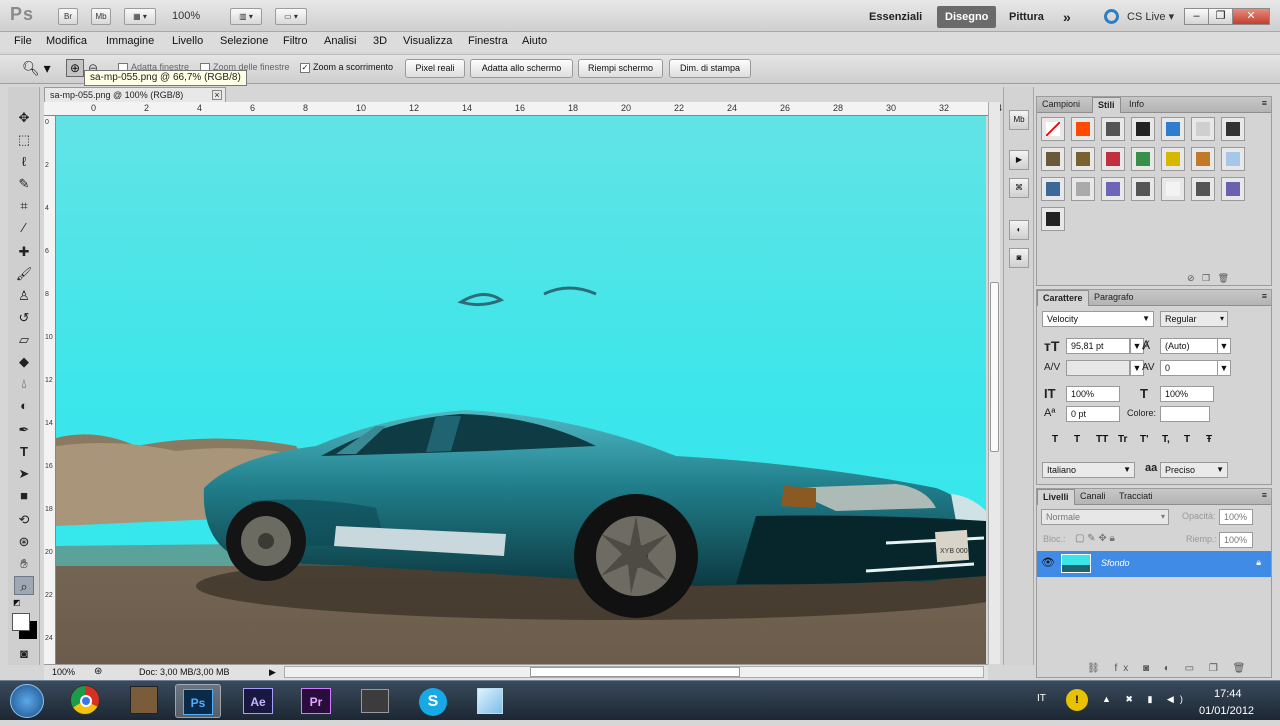 The width and height of the screenshot is (1280, 726). What do you see at coordinates (24, 473) in the screenshot?
I see `path-selection-tool-icon: ➤` at bounding box center [24, 473].